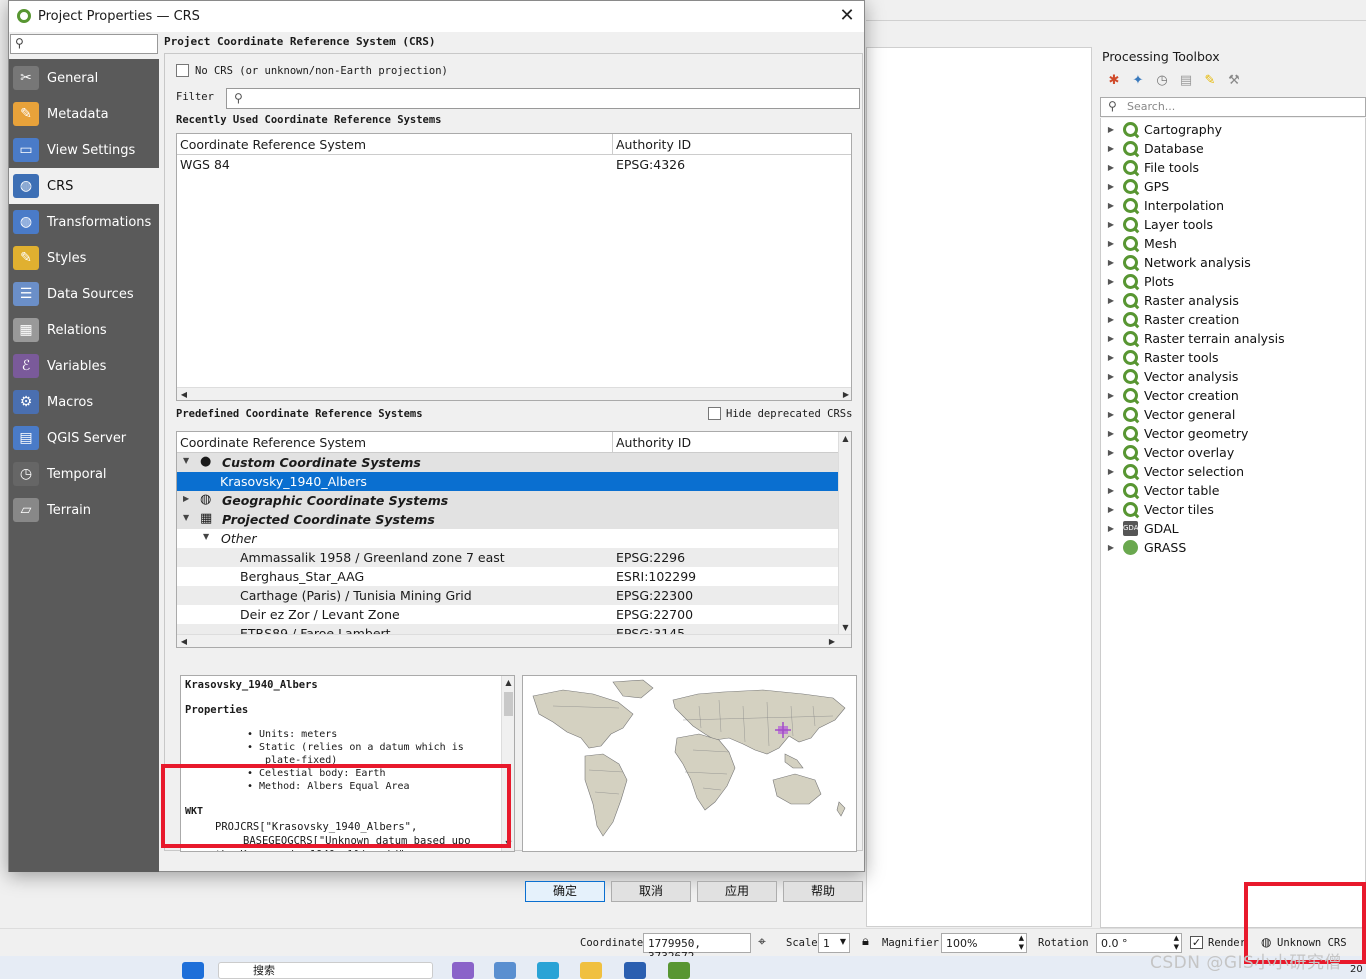  What do you see at coordinates (1233, 148) in the screenshot?
I see `toolbox-group-database: ▶ Database` at bounding box center [1233, 148].